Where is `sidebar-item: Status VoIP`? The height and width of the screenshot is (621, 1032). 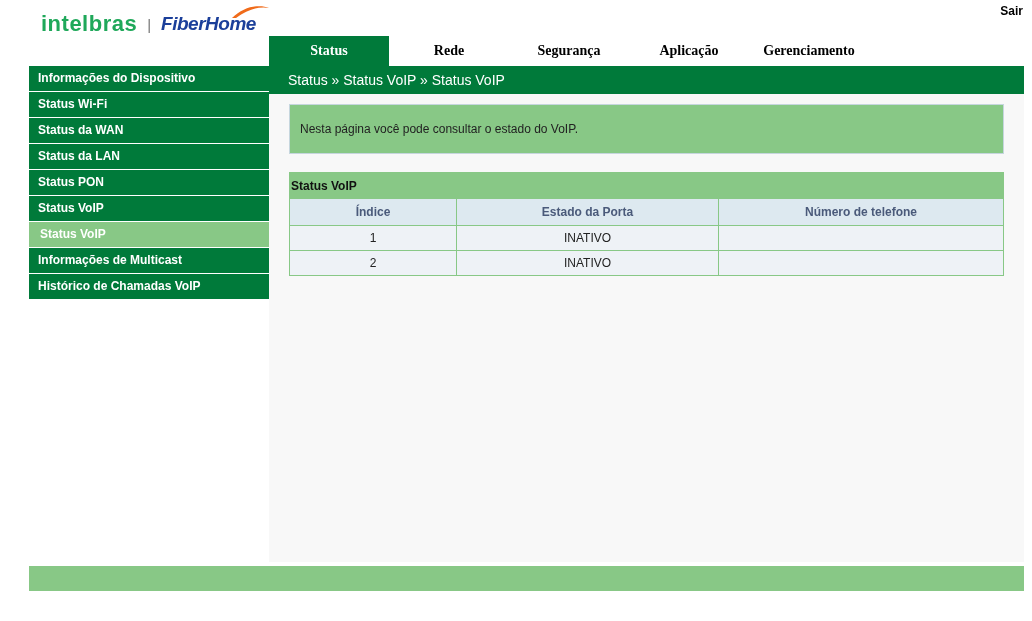 sidebar-item: Status VoIP is located at coordinates (149, 208).